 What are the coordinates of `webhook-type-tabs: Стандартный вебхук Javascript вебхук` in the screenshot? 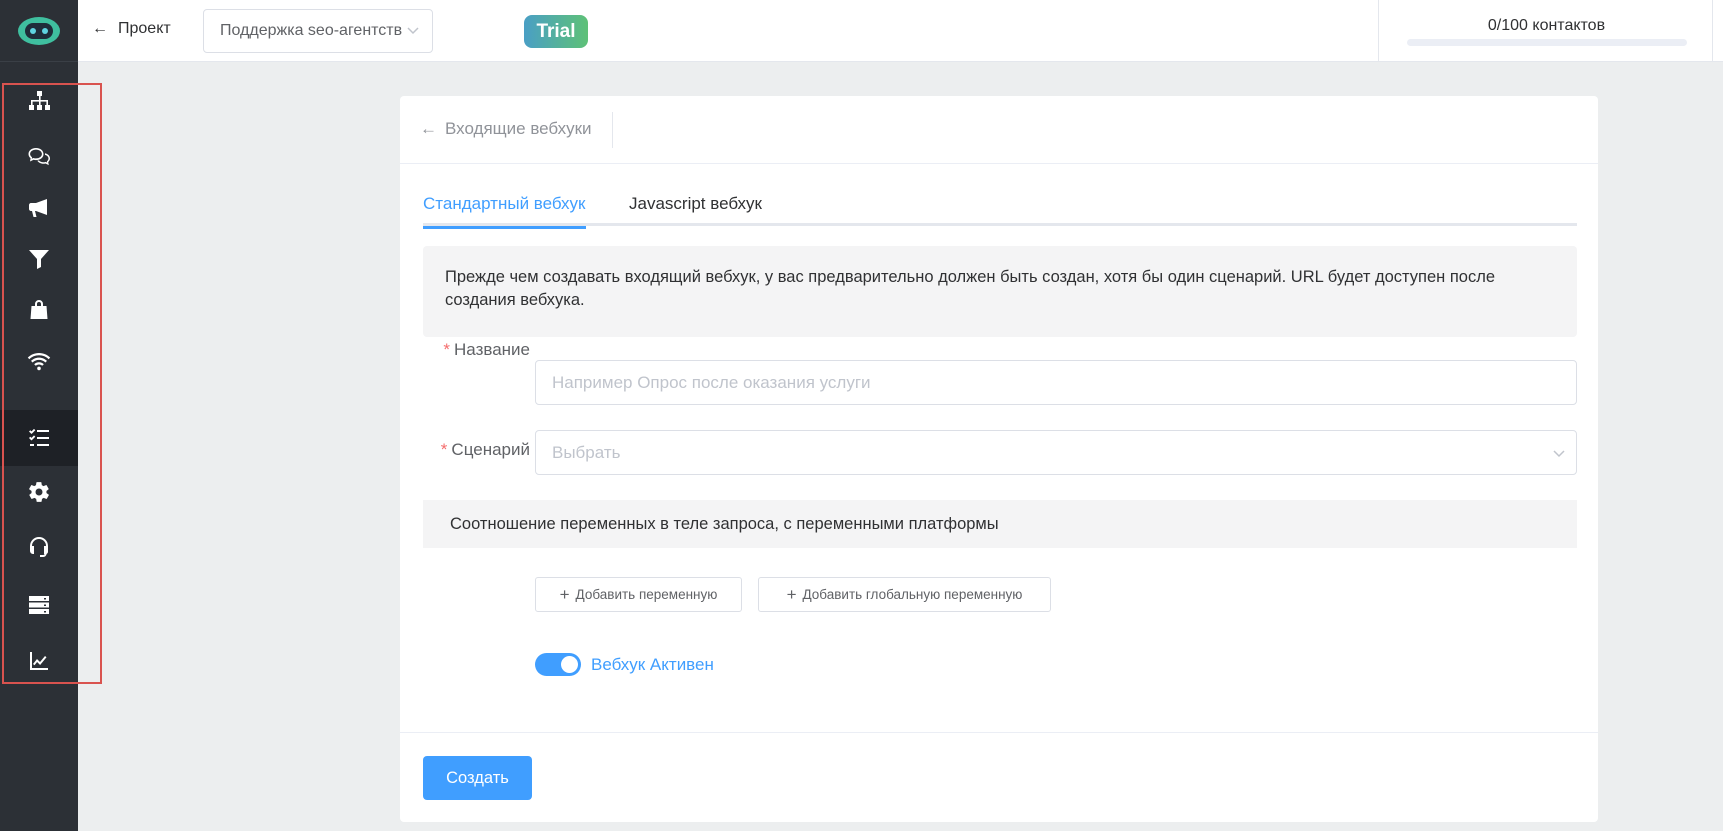 It's located at (1000, 211).